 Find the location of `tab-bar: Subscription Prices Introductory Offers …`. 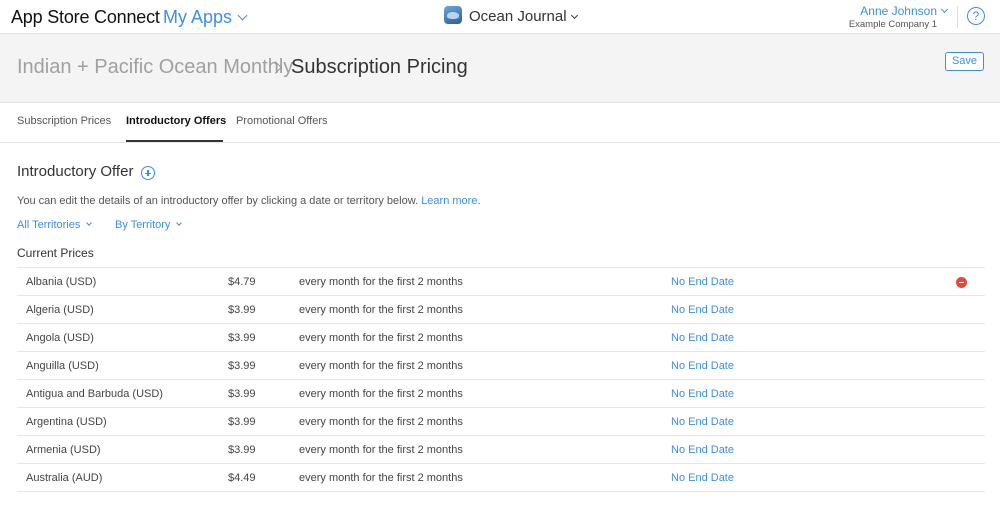

tab-bar: Subscription Prices Introductory Offers … is located at coordinates (500, 123).